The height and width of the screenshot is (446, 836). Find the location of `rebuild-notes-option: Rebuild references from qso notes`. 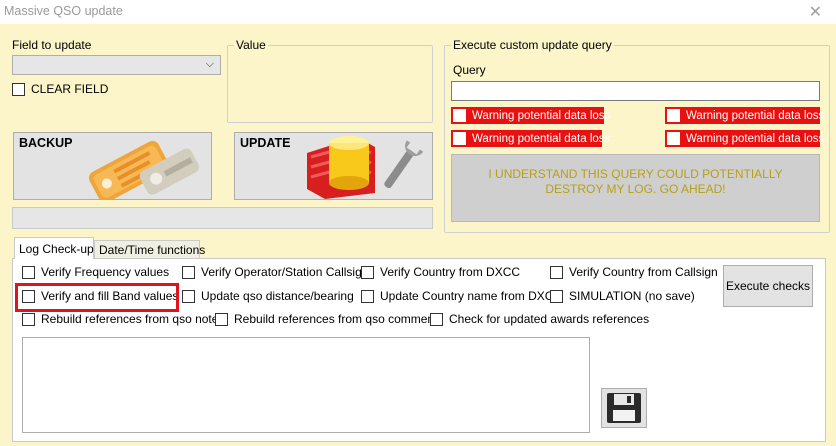

rebuild-notes-option: Rebuild references from qso notes is located at coordinates (123, 319).